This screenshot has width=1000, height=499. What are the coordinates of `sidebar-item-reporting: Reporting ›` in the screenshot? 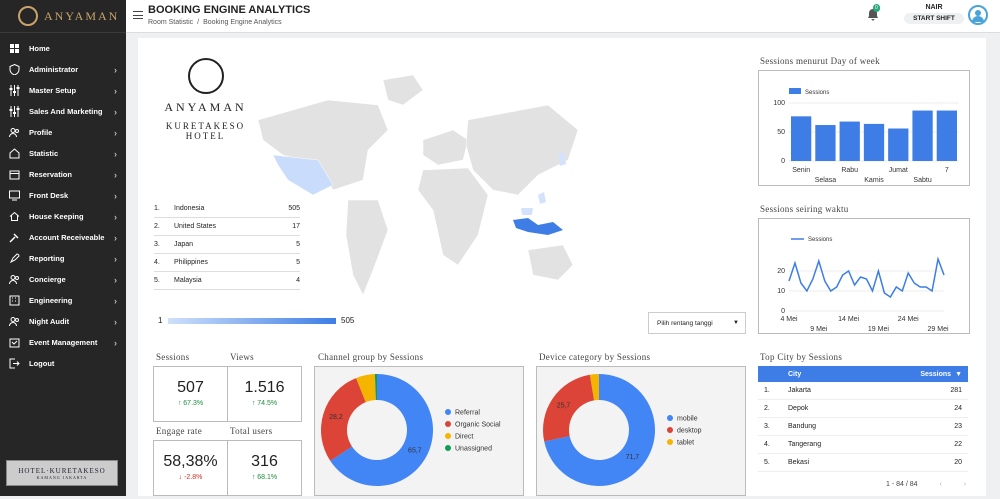 It's located at (63, 258).